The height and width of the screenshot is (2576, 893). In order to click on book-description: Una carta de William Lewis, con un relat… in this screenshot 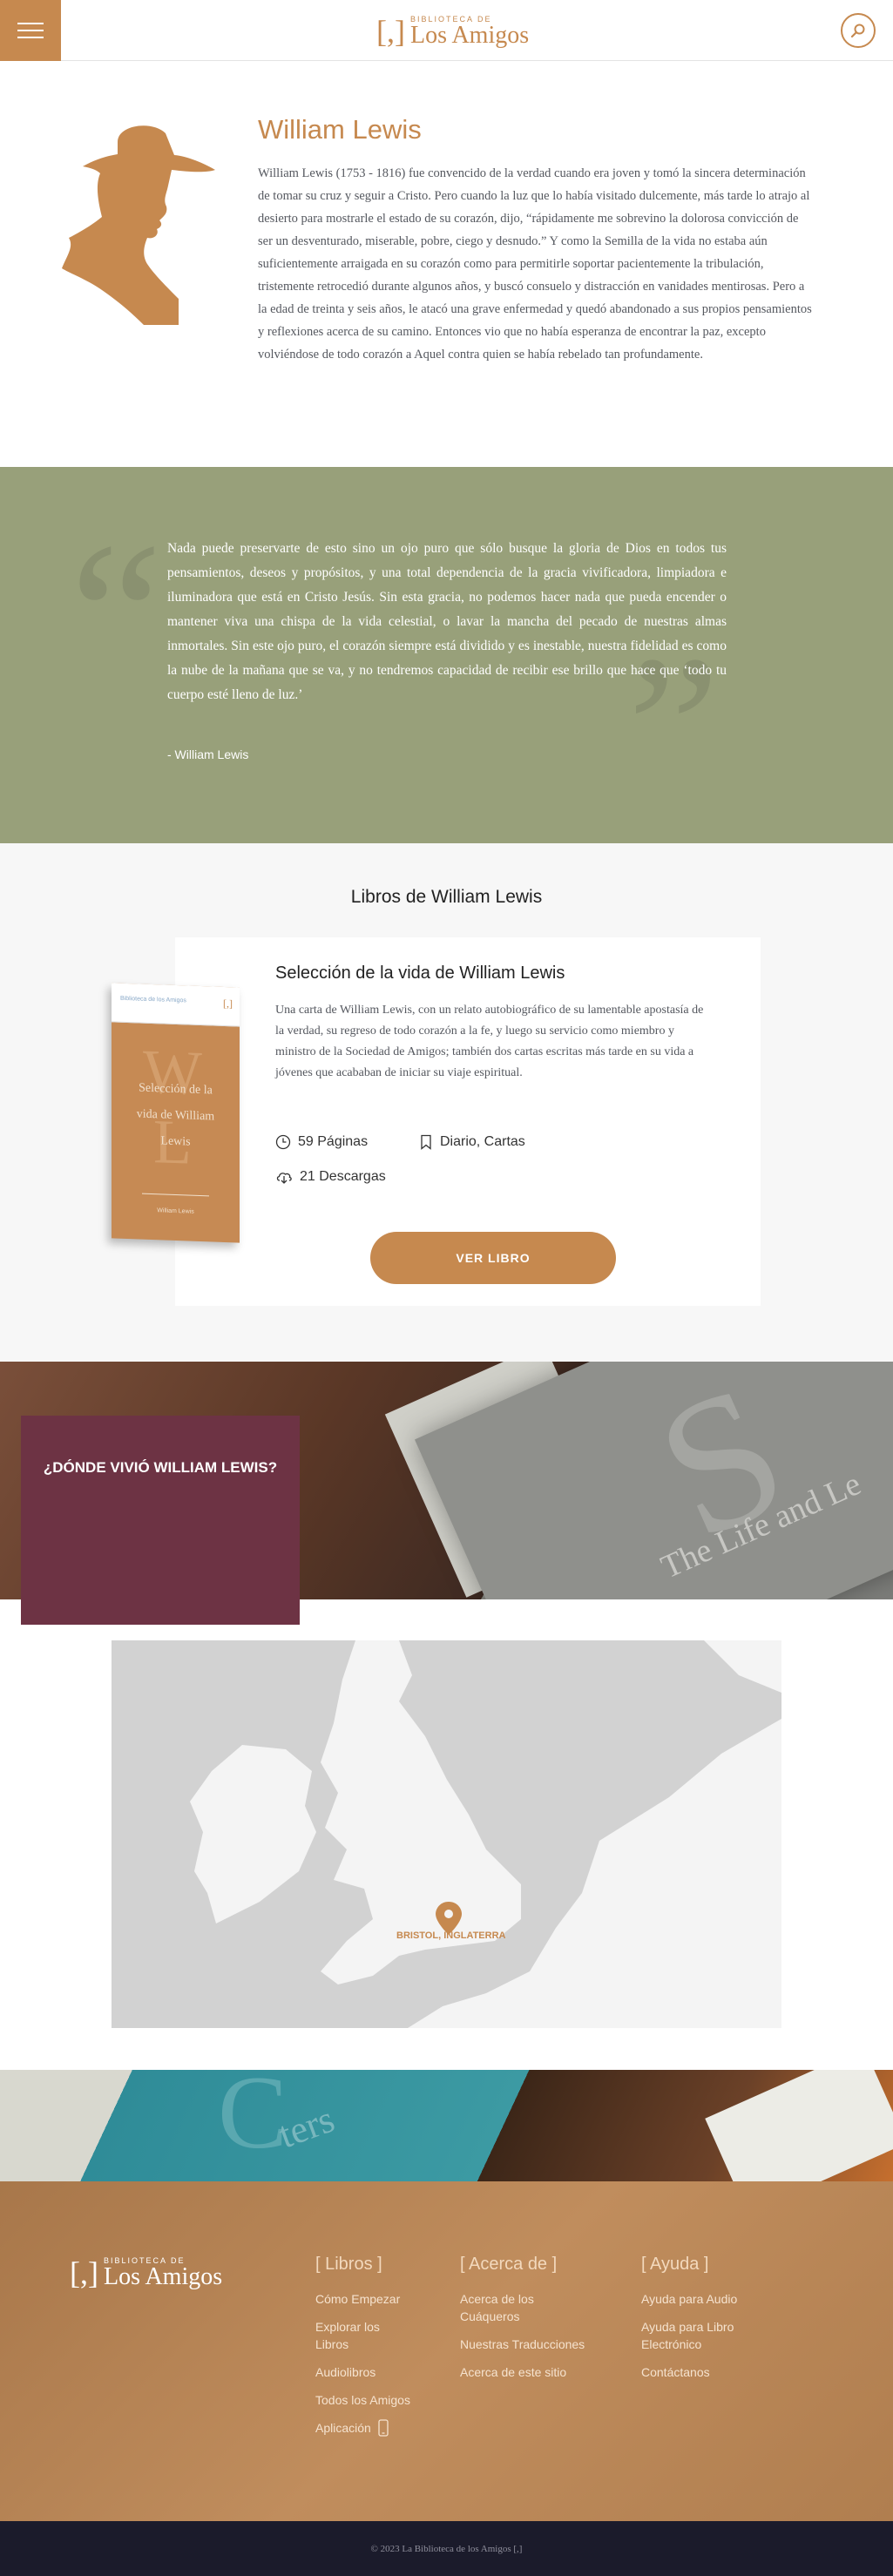, I will do `click(489, 1041)`.